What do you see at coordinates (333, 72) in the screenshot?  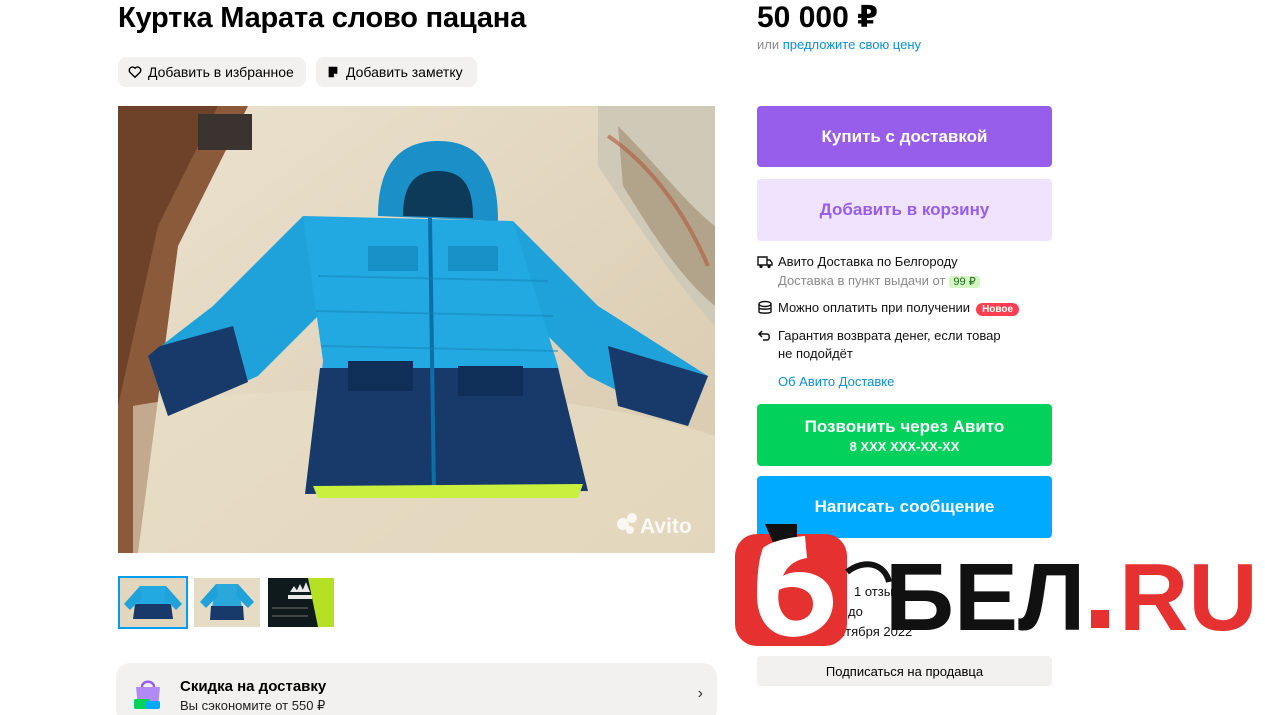 I see `note-icon` at bounding box center [333, 72].